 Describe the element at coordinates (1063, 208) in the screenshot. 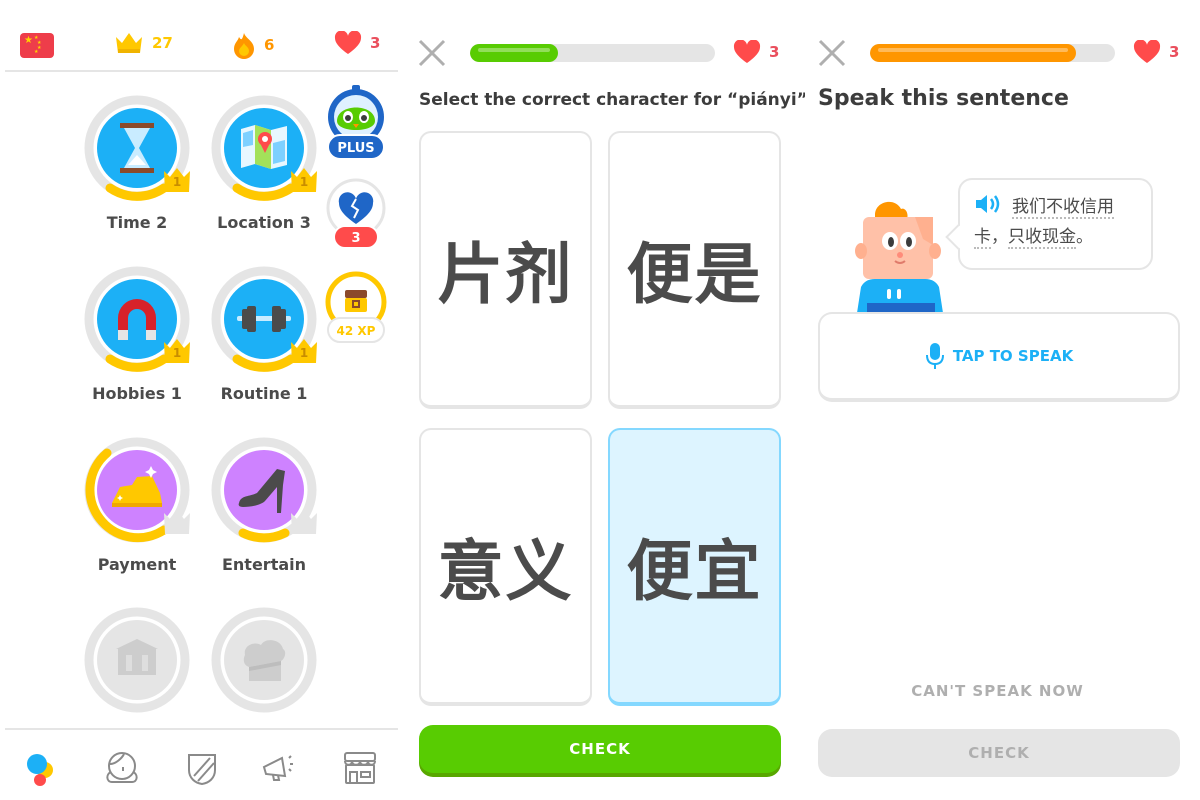

I see `sentence-word: 我们不收信用` at that location.